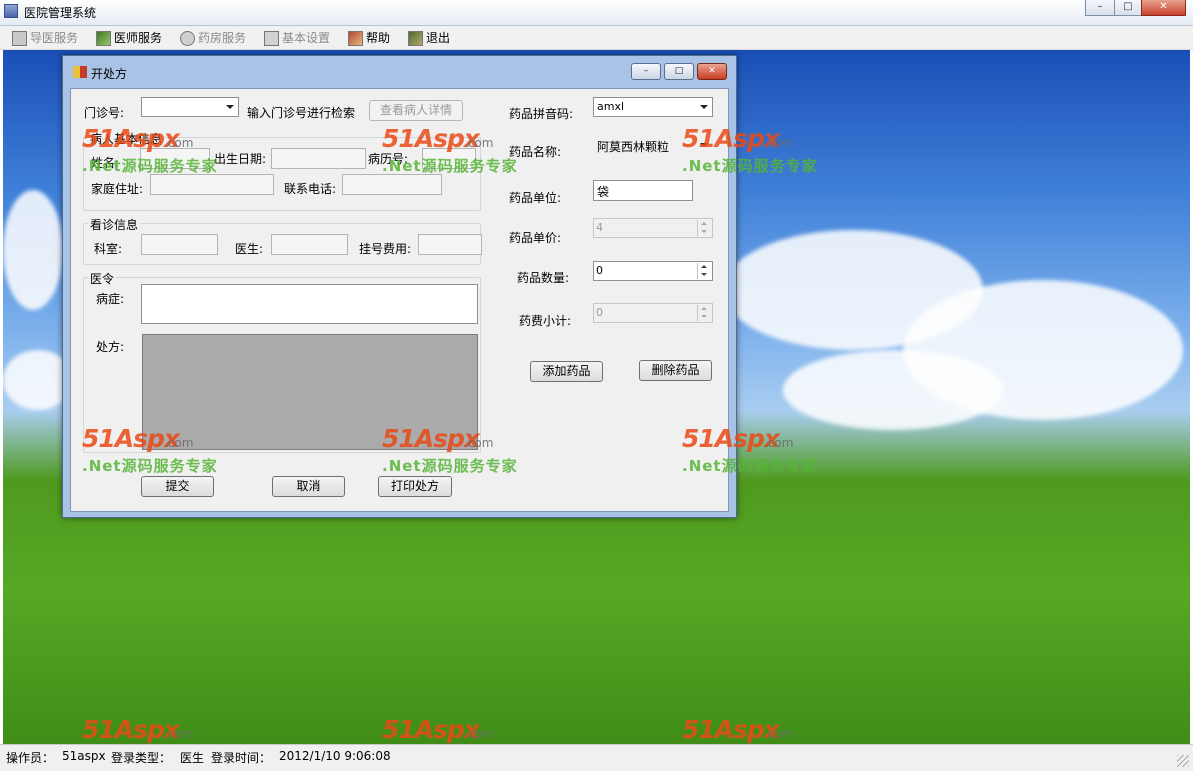 Image resolution: width=1193 pixels, height=771 pixels. I want to click on exit-icon, so click(415, 38).